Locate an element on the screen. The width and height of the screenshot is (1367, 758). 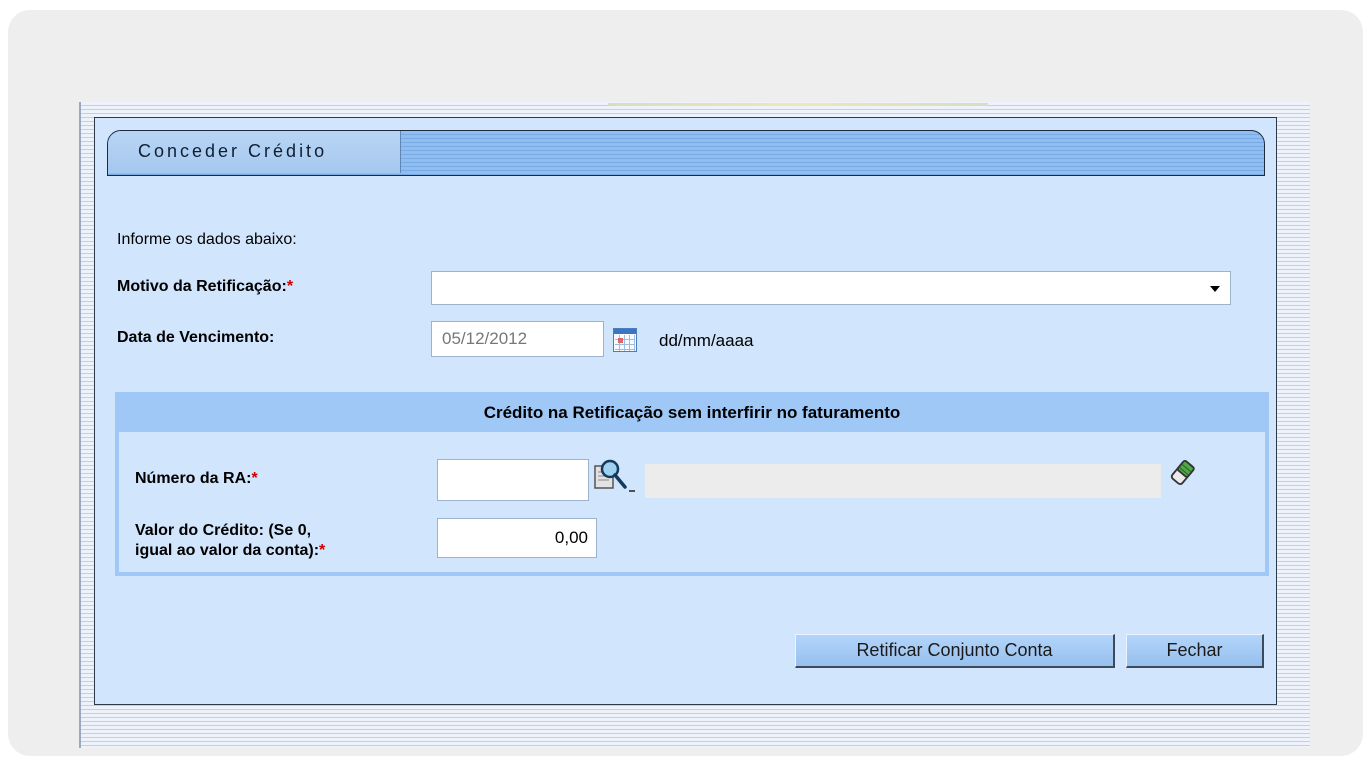
chevron-down-icon is located at coordinates (1215, 289).